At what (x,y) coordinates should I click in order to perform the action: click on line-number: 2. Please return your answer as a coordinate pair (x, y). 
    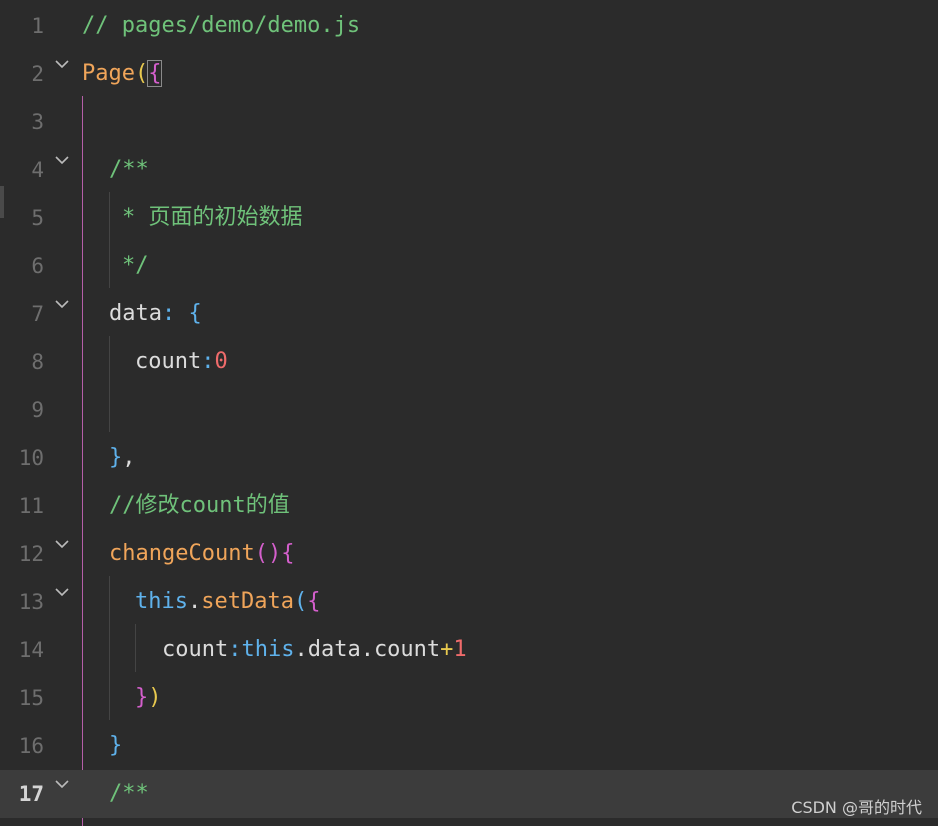
    Looking at the image, I should click on (37, 74).